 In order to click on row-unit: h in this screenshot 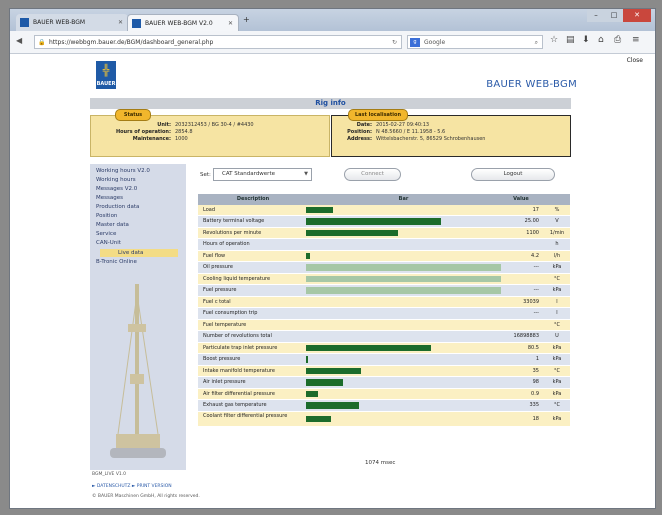, I will do `click(557, 244)`.